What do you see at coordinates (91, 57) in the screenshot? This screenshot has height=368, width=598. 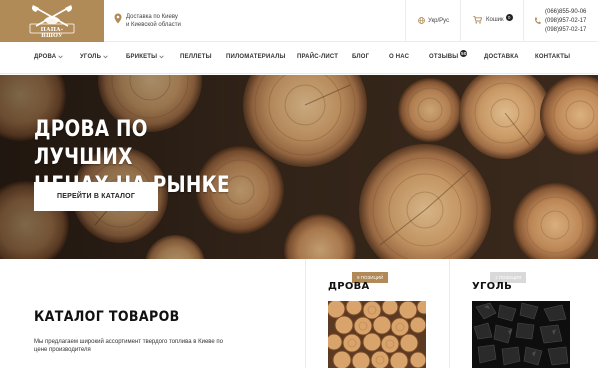 I see `nav-item-label: УГОЛЬ` at bounding box center [91, 57].